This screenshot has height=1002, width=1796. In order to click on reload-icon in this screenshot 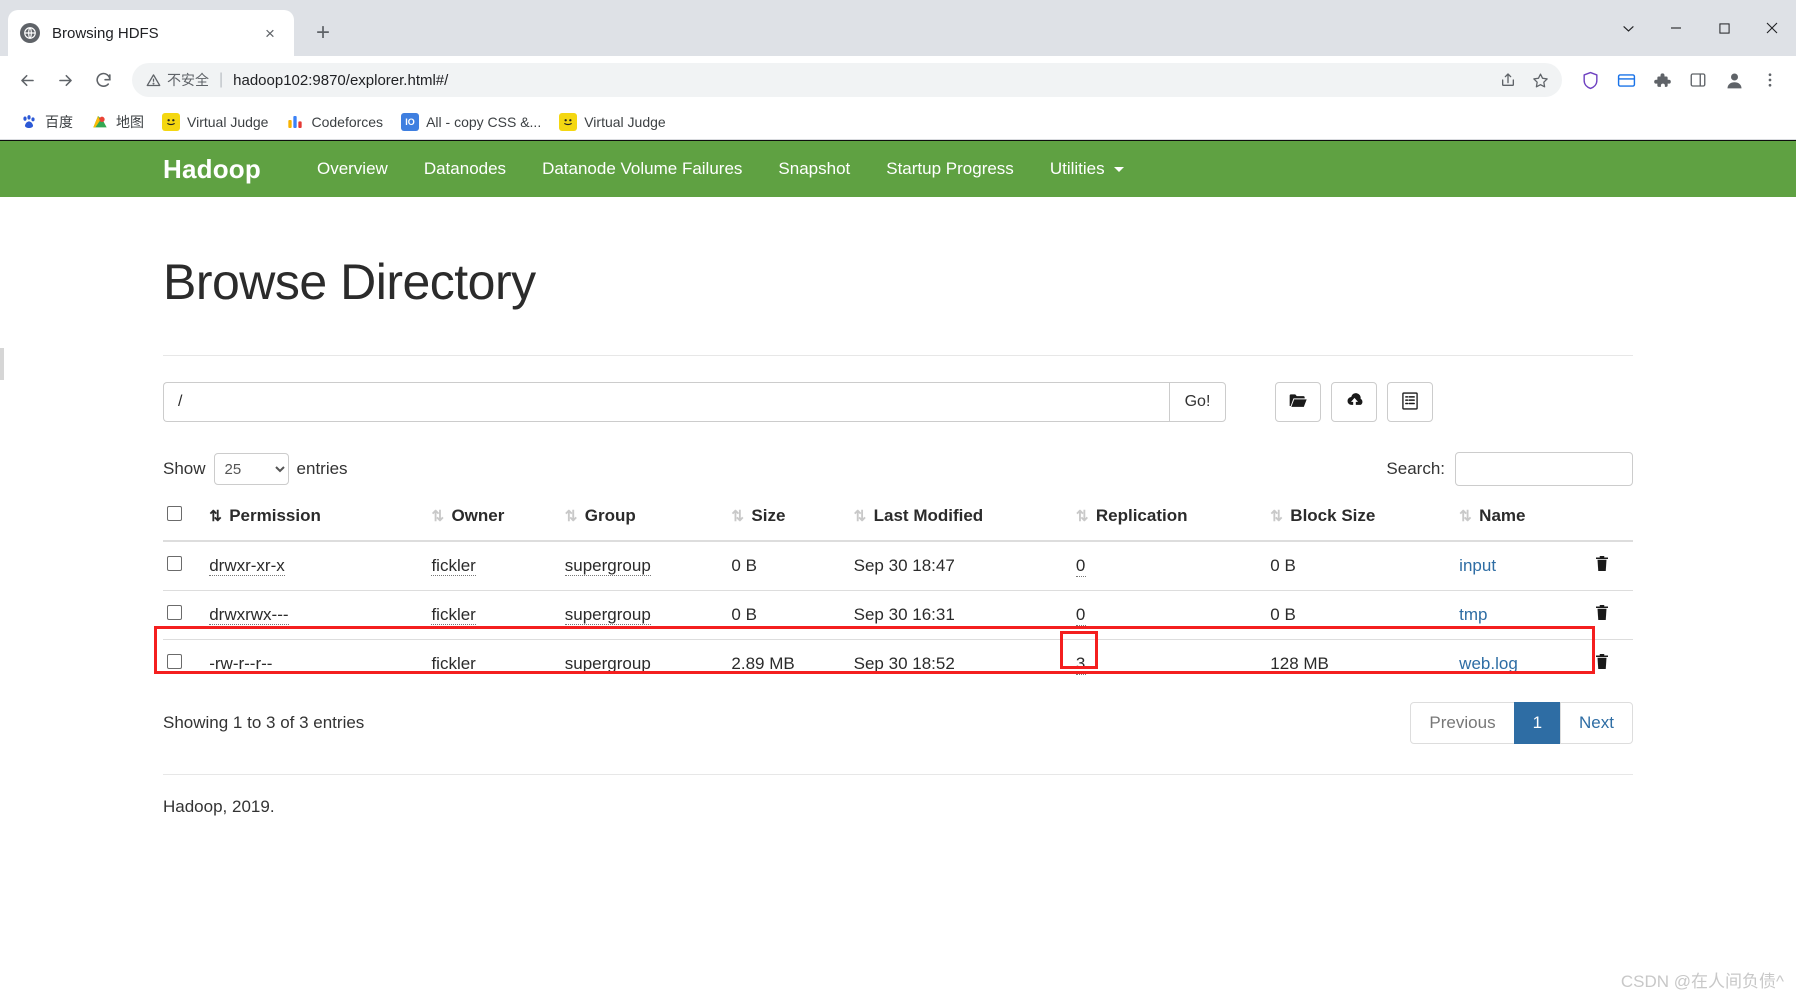, I will do `click(103, 80)`.